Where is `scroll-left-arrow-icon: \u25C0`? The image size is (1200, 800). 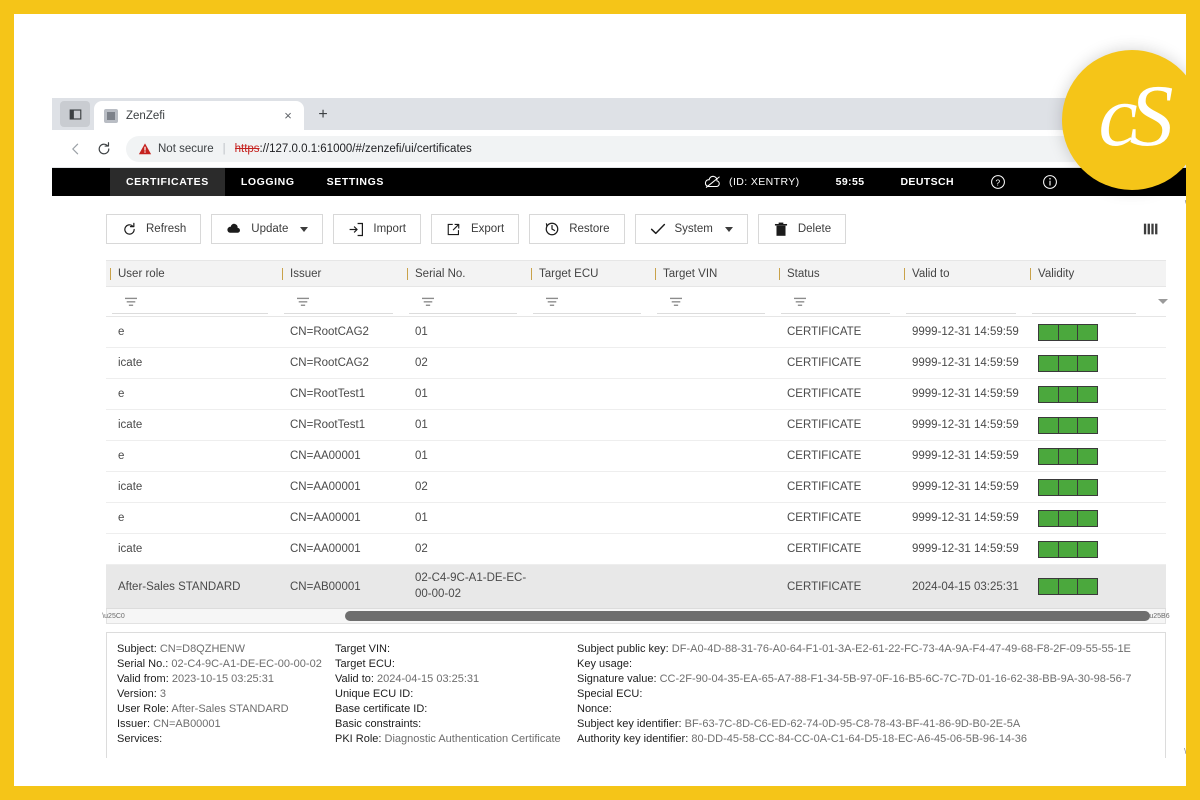 scroll-left-arrow-icon: \u25C0 is located at coordinates (113, 616).